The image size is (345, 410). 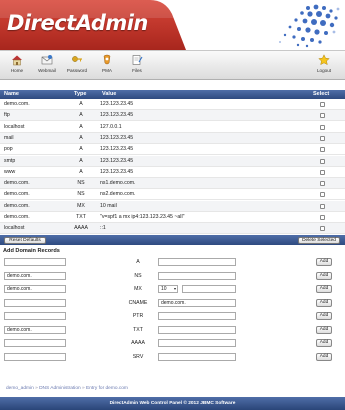 I want to click on record-value: 10 mail, so click(x=108, y=205).